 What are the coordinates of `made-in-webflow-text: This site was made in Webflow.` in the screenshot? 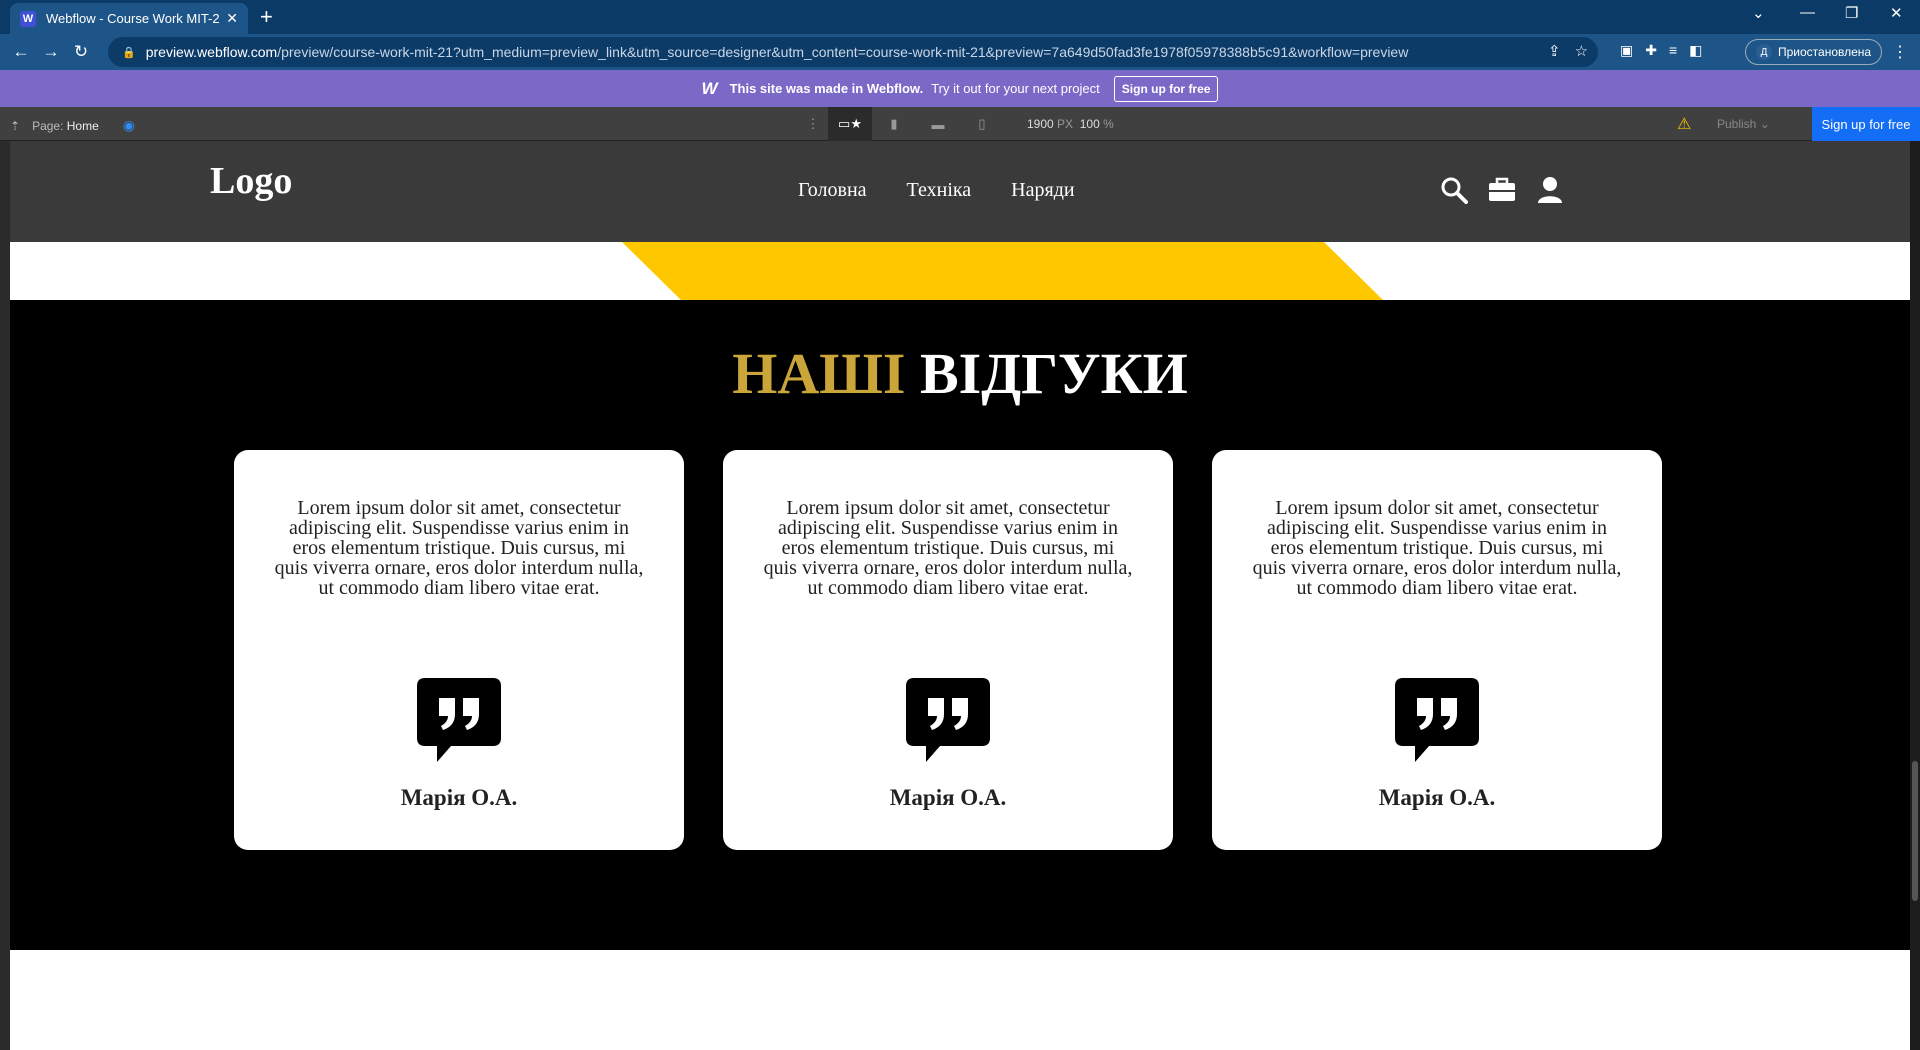 It's located at (826, 88).